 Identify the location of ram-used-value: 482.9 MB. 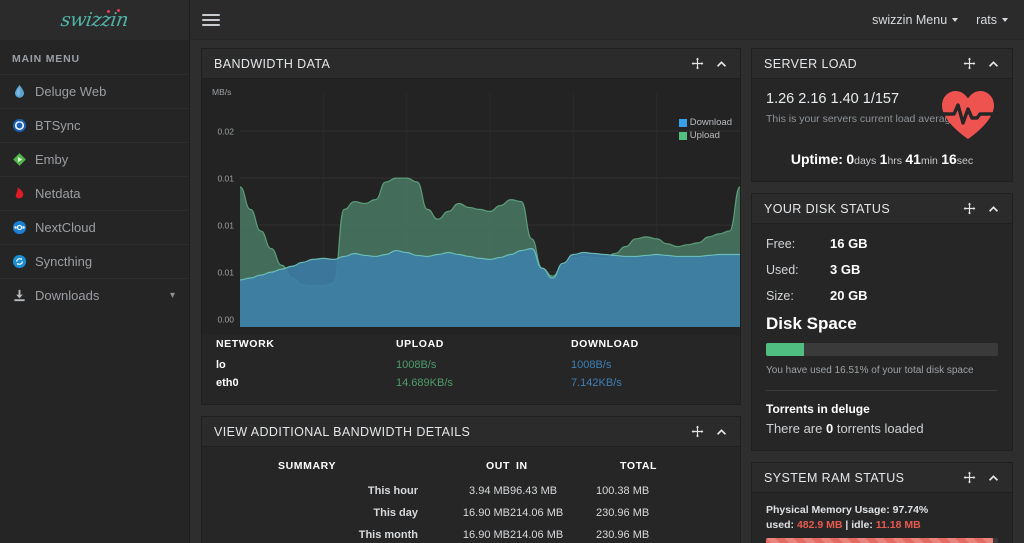
(819, 525).